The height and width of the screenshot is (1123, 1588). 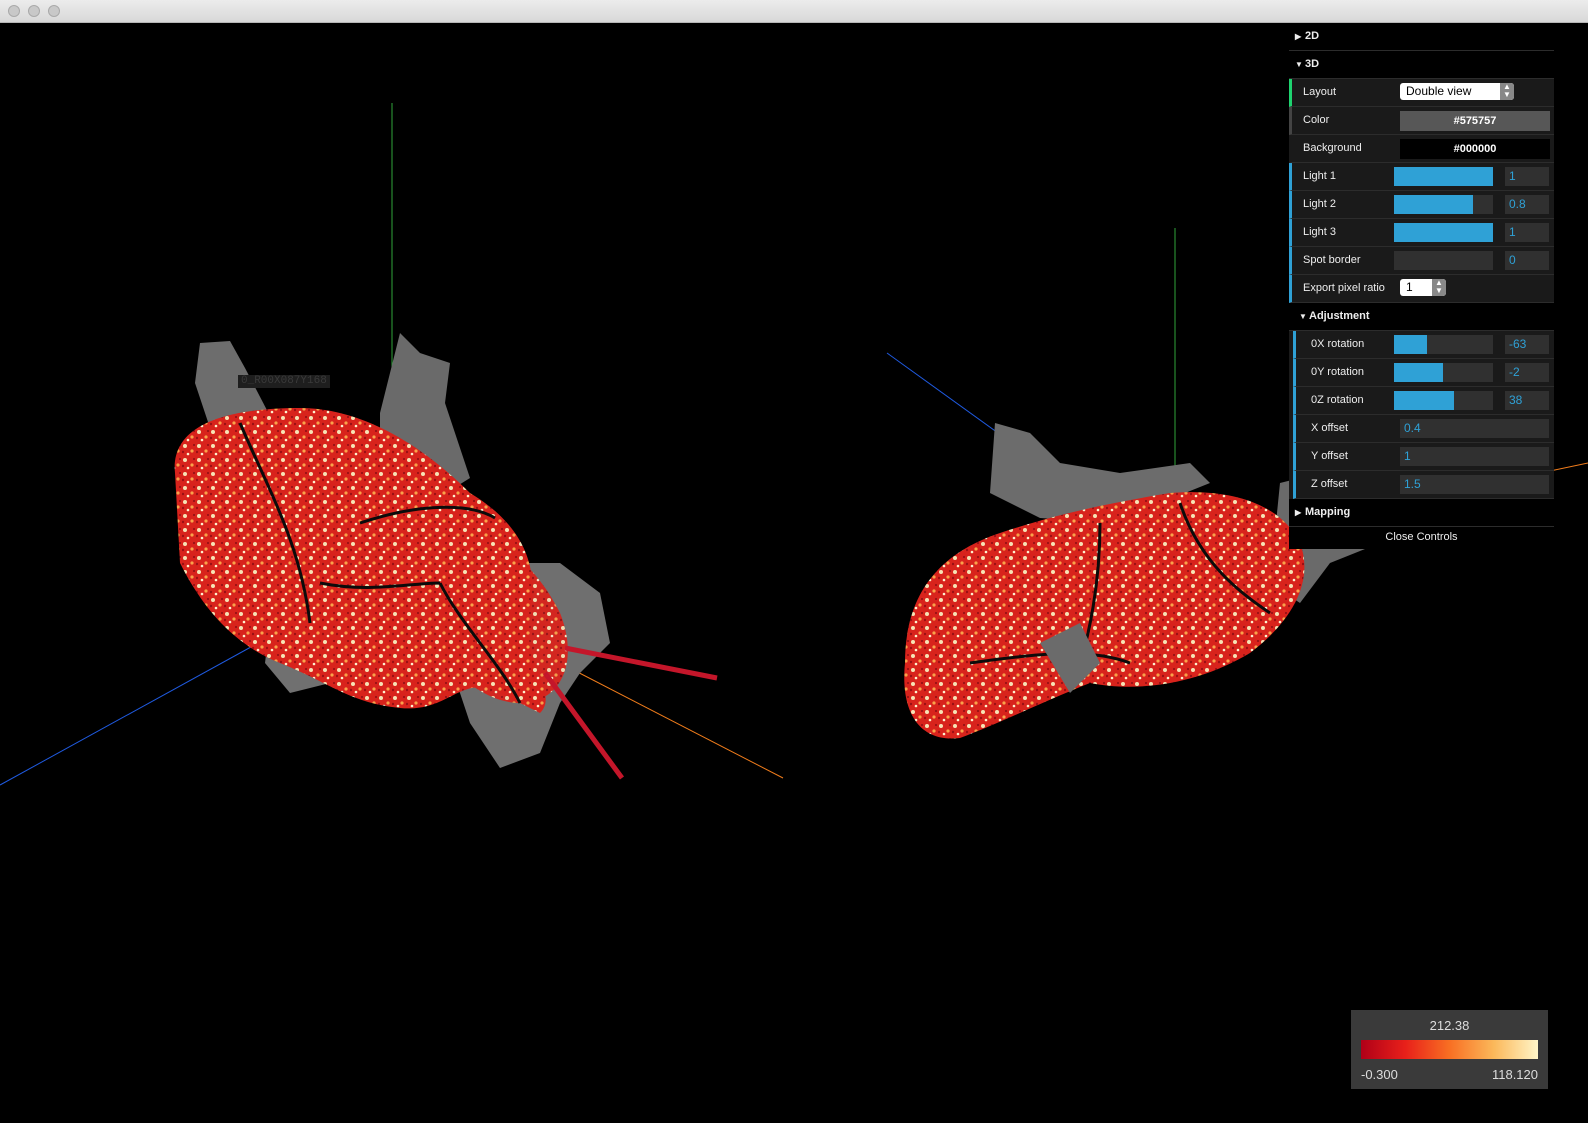 I want to click on light3-row: Light 3 1, so click(x=1421, y=233).